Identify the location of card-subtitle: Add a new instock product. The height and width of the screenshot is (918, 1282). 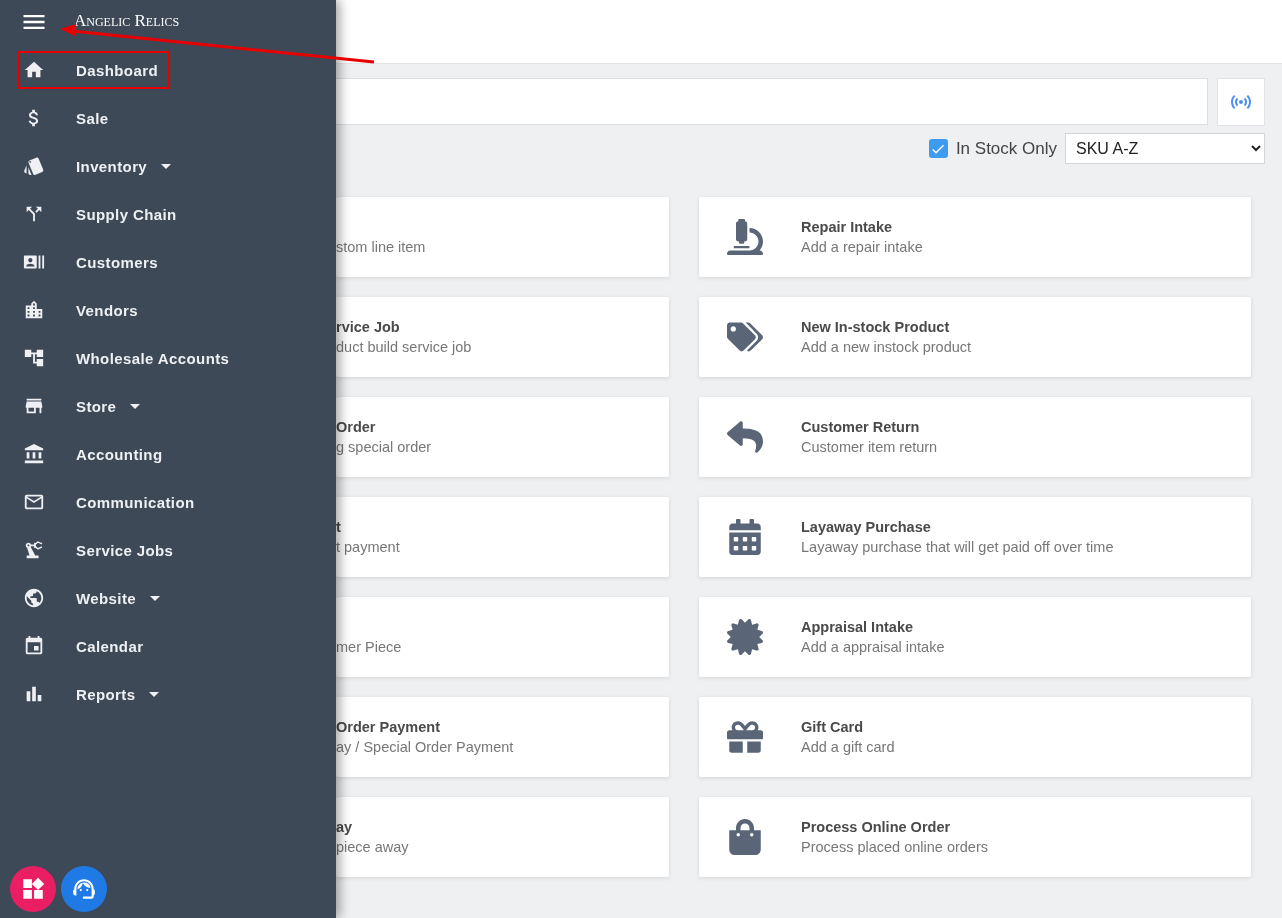
(886, 347).